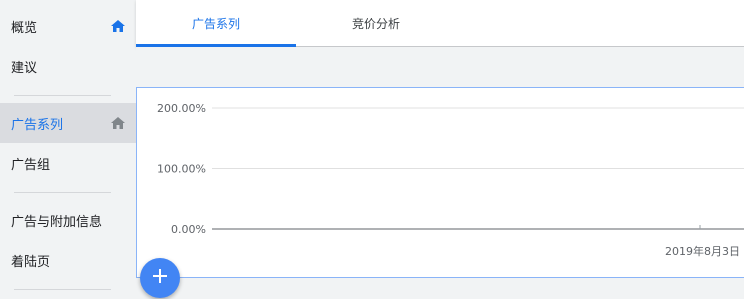 The height and width of the screenshot is (299, 744). I want to click on sidebar-item-label: 广告与附加信息, so click(57, 222).